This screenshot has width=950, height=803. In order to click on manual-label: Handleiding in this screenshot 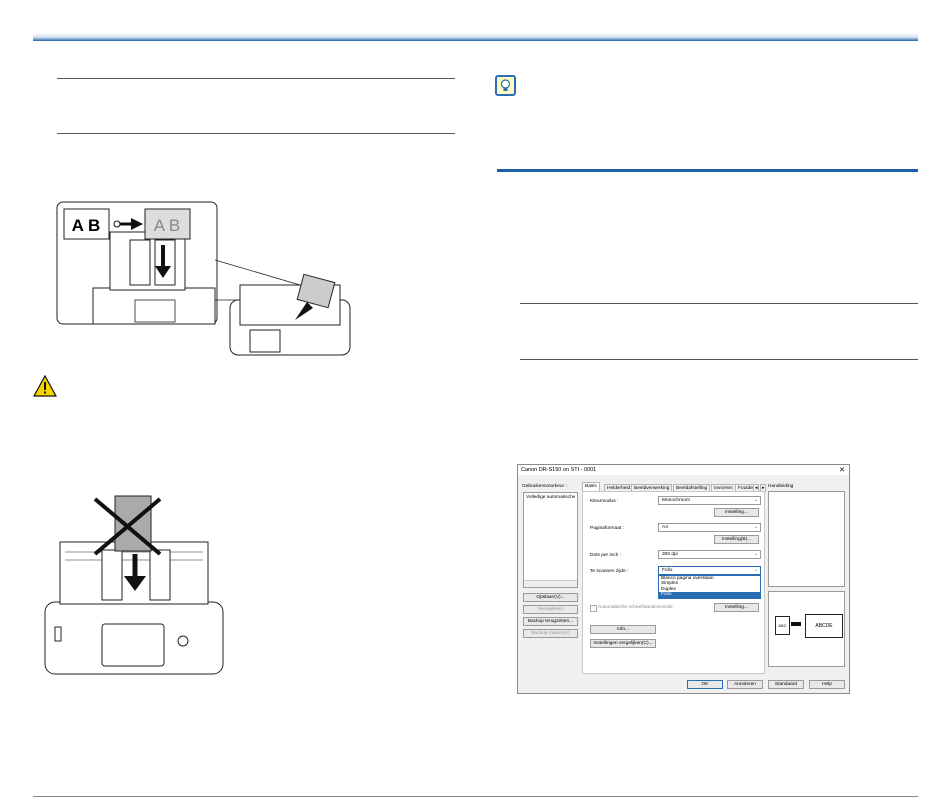, I will do `click(781, 486)`.